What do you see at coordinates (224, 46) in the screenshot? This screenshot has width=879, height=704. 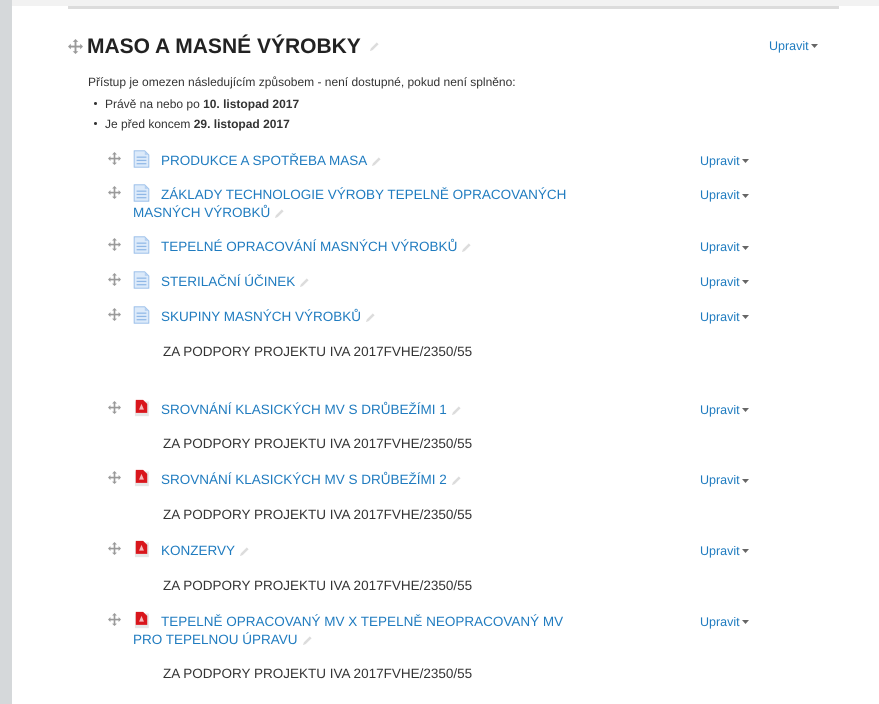 I see `section-title: MASO A MASNÉ VÝROBKY` at bounding box center [224, 46].